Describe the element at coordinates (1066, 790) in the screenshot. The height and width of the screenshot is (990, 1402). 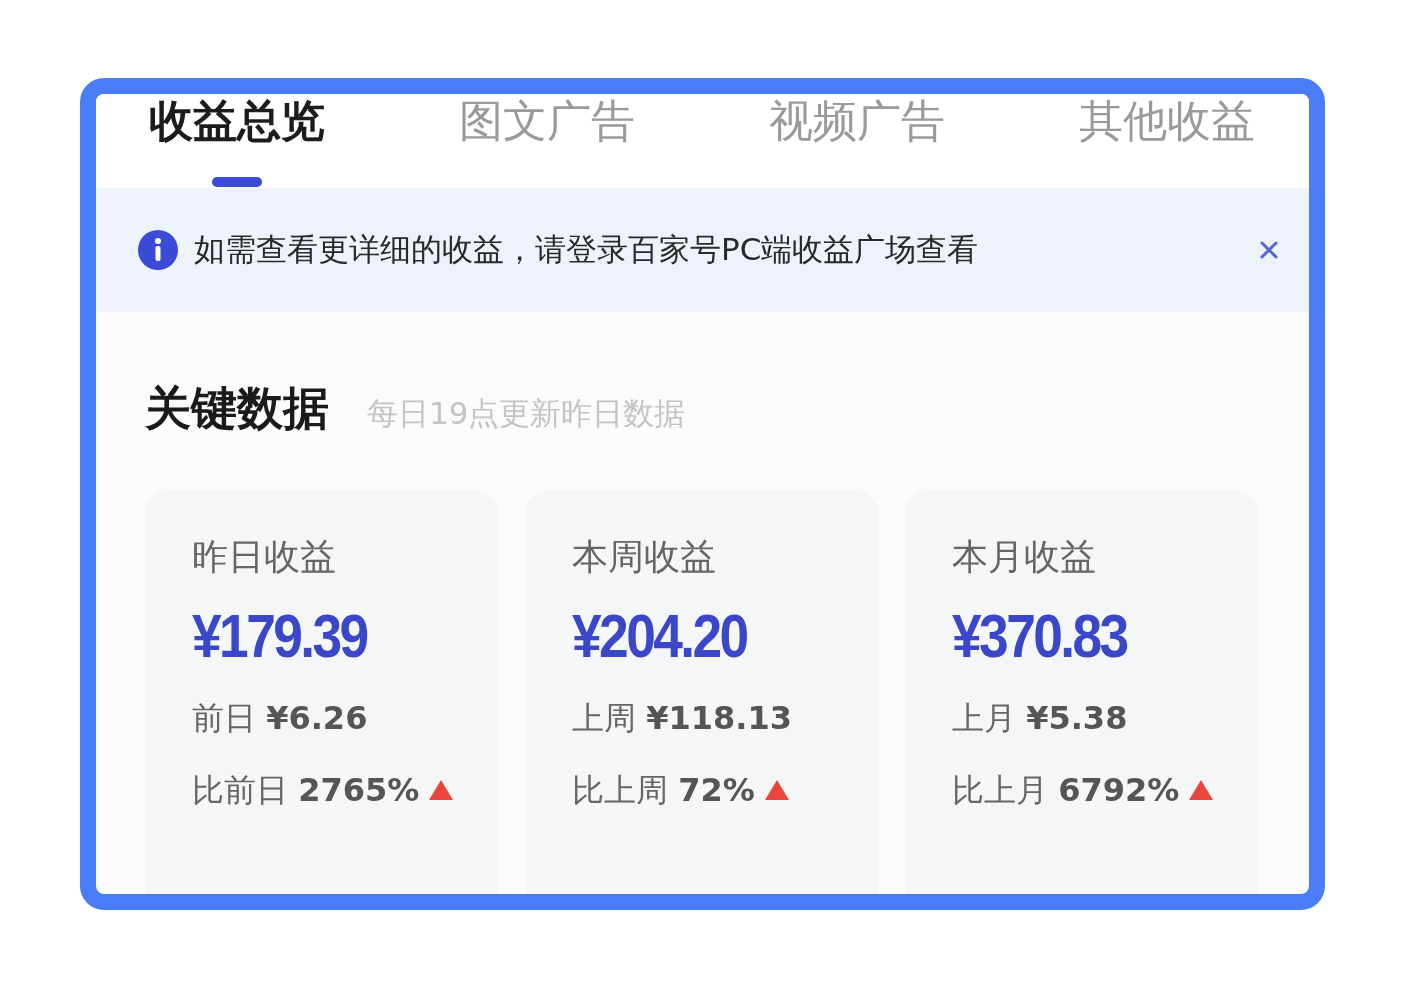
I see `comparison-text: 比上月 6792%` at that location.